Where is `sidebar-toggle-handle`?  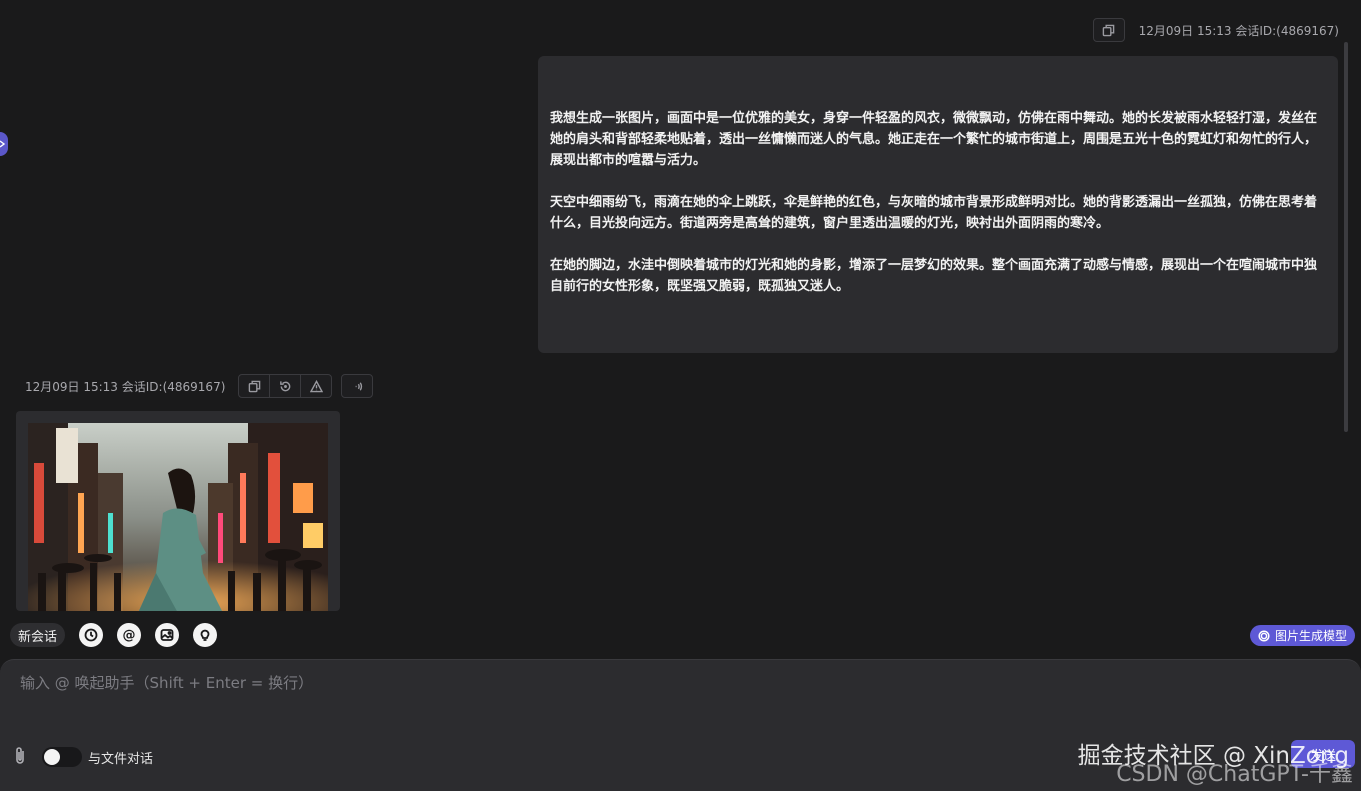 sidebar-toggle-handle is located at coordinates (4, 144).